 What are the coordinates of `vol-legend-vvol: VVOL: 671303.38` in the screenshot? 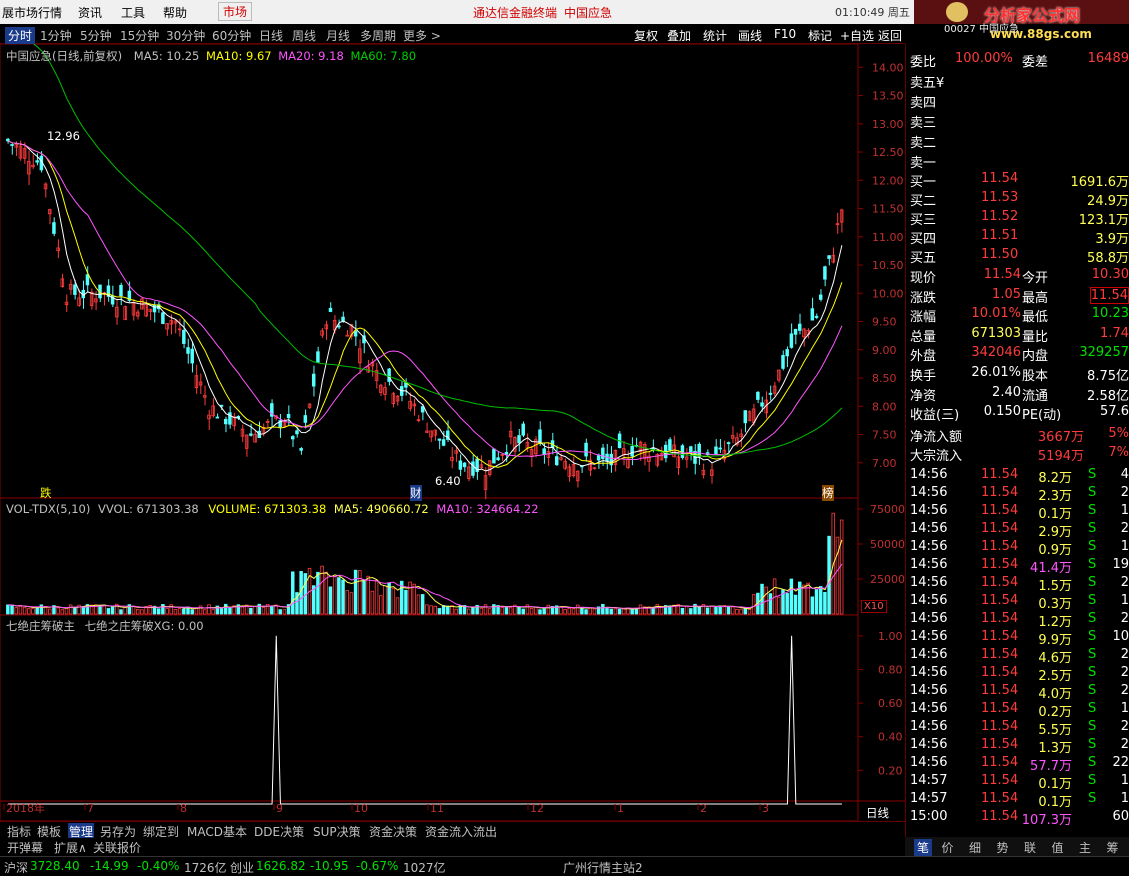 It's located at (148, 509).